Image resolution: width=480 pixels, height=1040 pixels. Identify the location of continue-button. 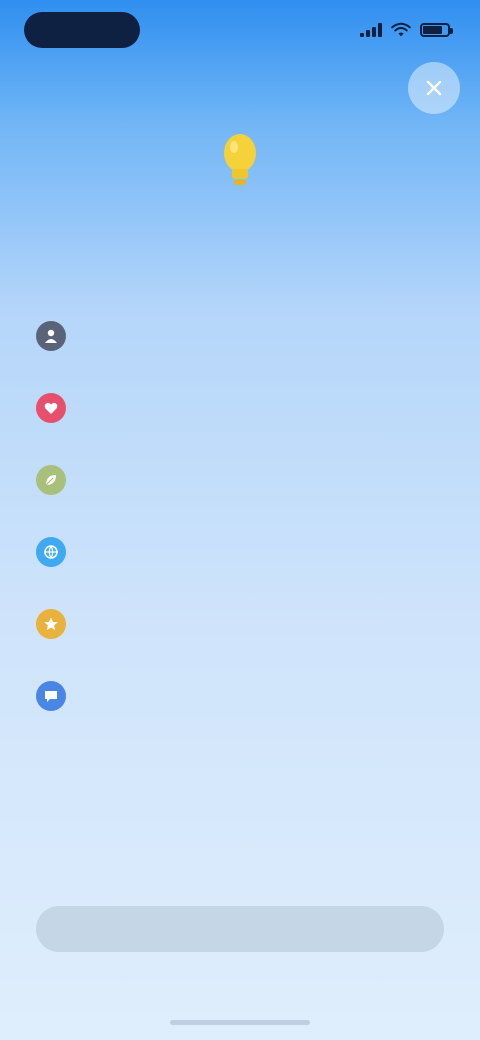
(240, 929).